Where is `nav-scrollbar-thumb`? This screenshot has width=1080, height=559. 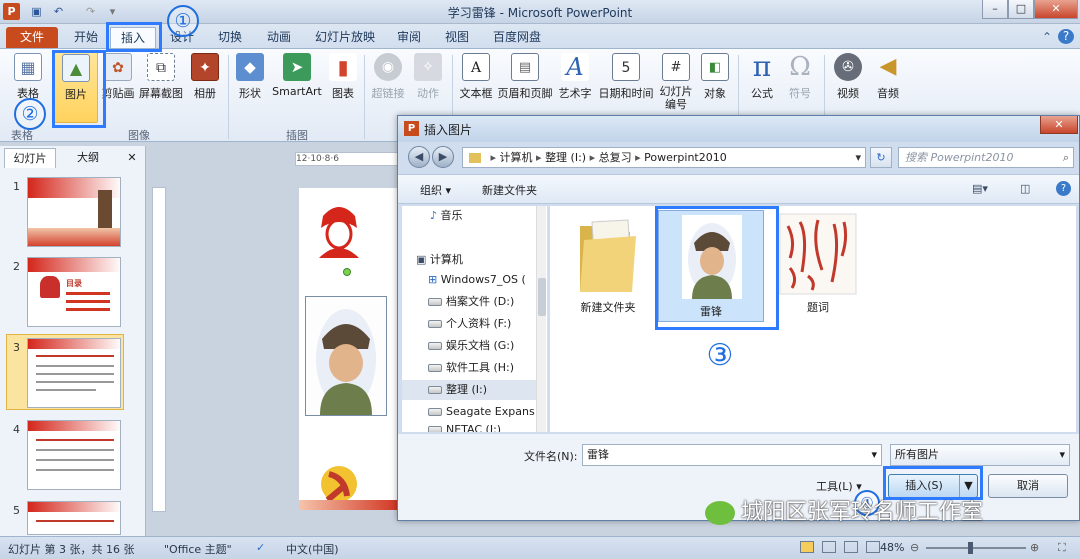
nav-scrollbar-thumb is located at coordinates (542, 297).